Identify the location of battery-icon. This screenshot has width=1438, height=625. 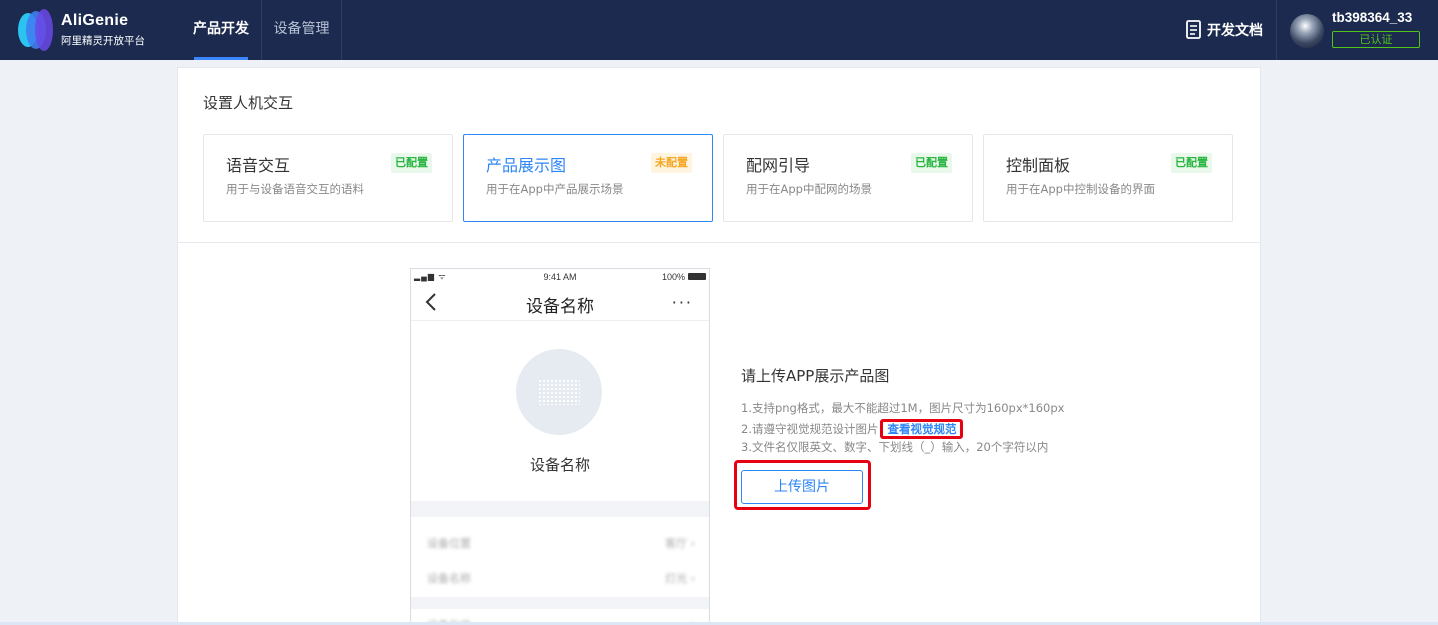
(697, 276).